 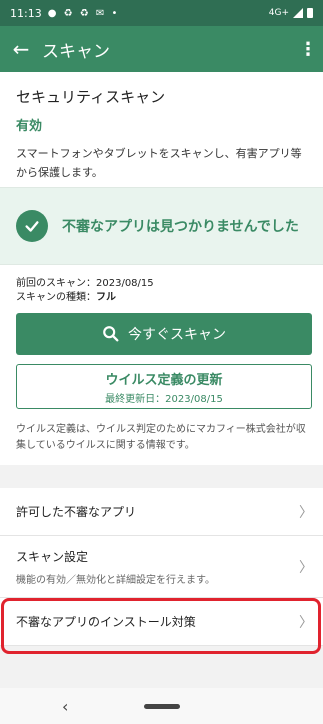 I want to click on notification-icons: ● ♻ ♻ ✉ •, so click(x=83, y=13).